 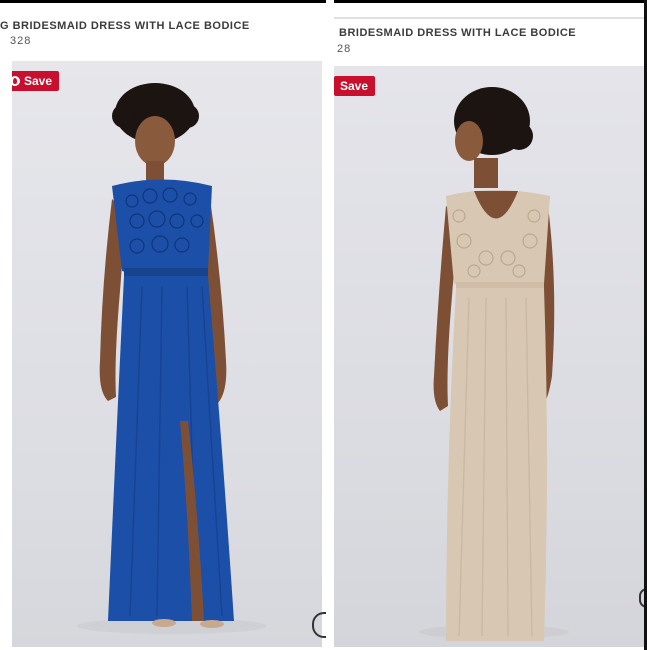 I want to click on panel-divider, so click(x=330, y=325).